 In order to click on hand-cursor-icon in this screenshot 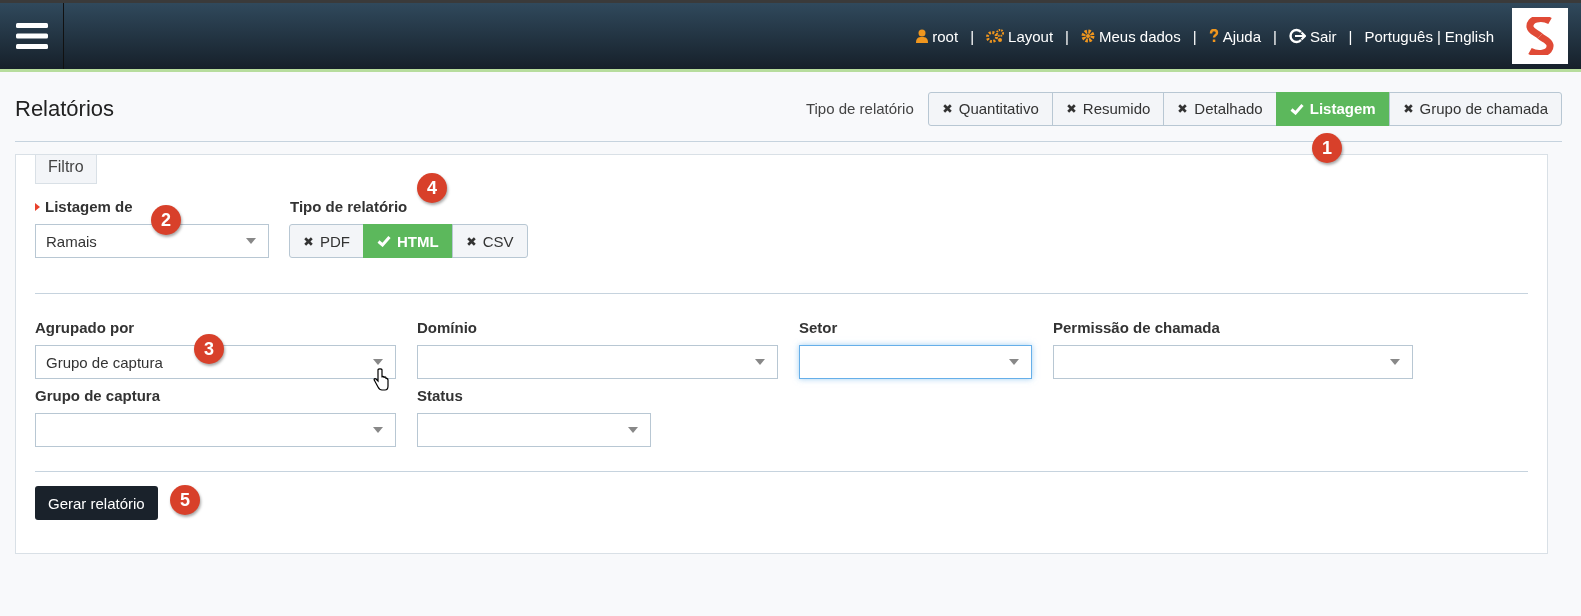, I will do `click(381, 380)`.